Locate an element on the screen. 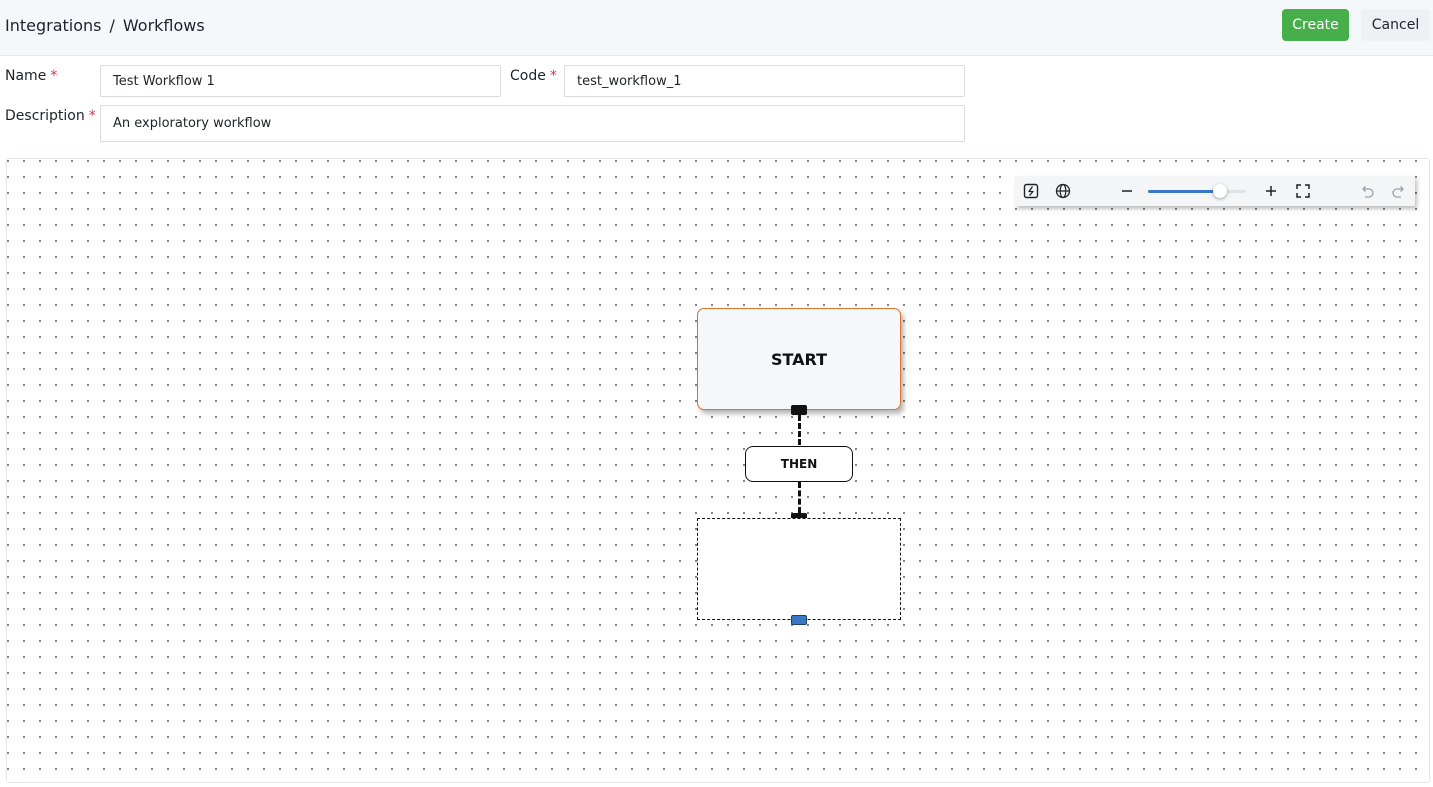 The image size is (1433, 787). description-textarea: An exploratory workflow is located at coordinates (532, 123).